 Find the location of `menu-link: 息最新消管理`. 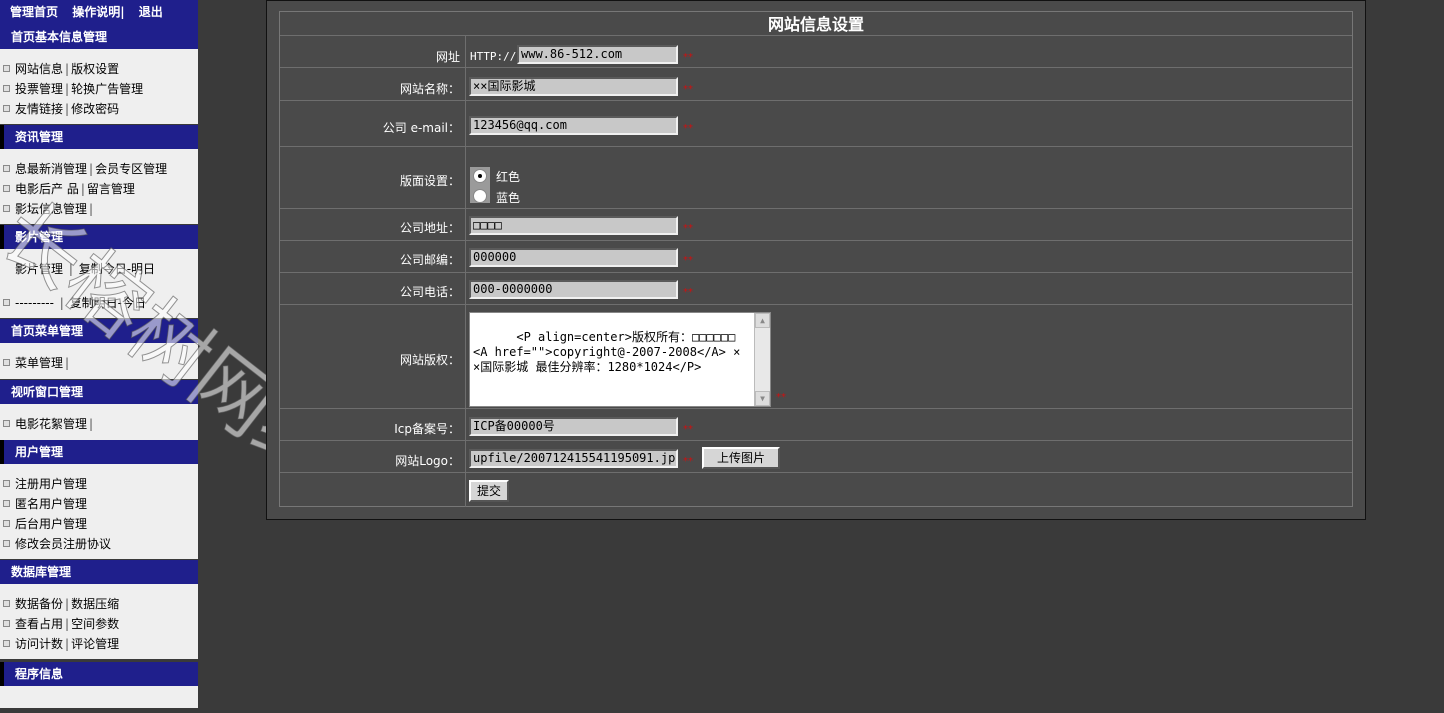

menu-link: 息最新消管理 is located at coordinates (51, 169).